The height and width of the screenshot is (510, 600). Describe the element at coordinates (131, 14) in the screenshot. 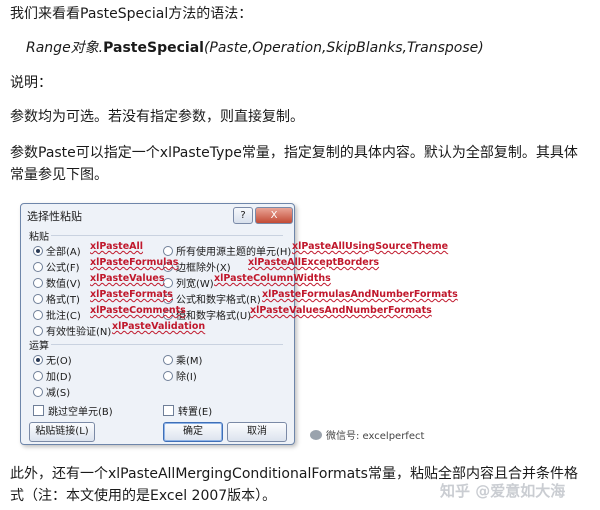

I see `intro-text: 我们来看看PasteSpecial方法的语法：` at that location.